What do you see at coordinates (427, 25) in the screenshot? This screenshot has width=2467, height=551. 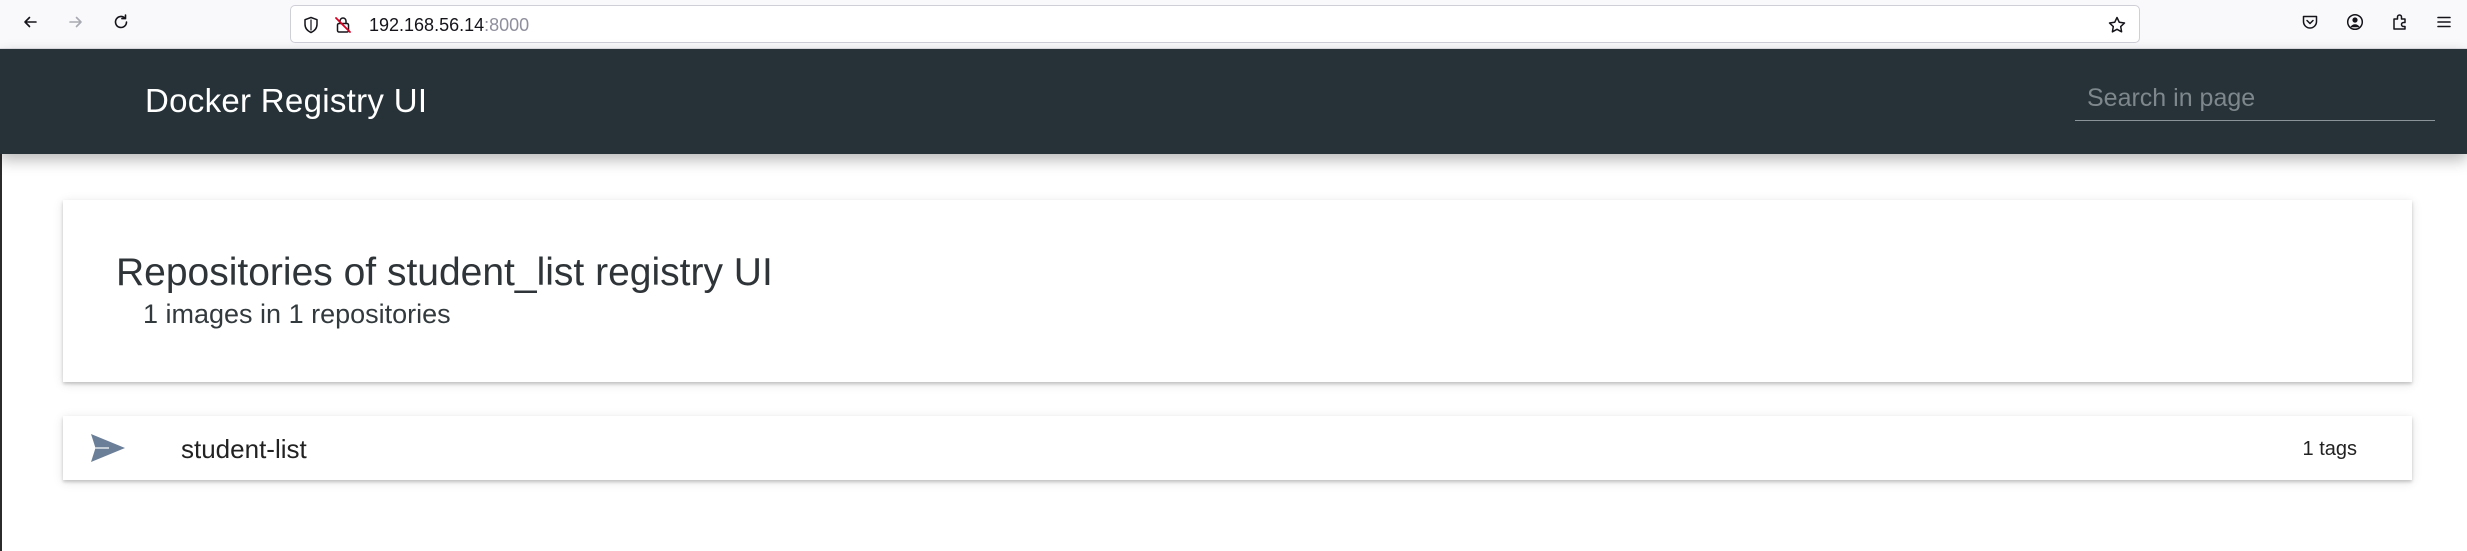 I see `url-host: 192.168.56.14` at bounding box center [427, 25].